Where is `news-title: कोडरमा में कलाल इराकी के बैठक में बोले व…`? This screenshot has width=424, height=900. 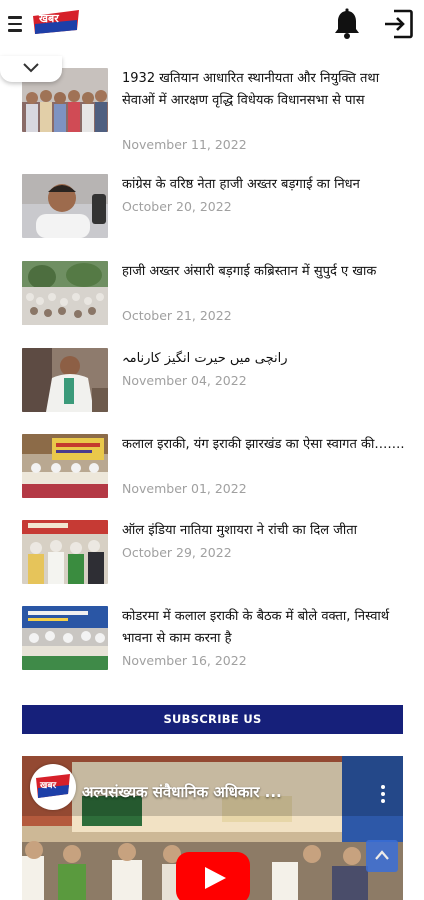
news-title: कोडरमा में कलाल इराकी के बैठक में बोले व… is located at coordinates (264, 628).